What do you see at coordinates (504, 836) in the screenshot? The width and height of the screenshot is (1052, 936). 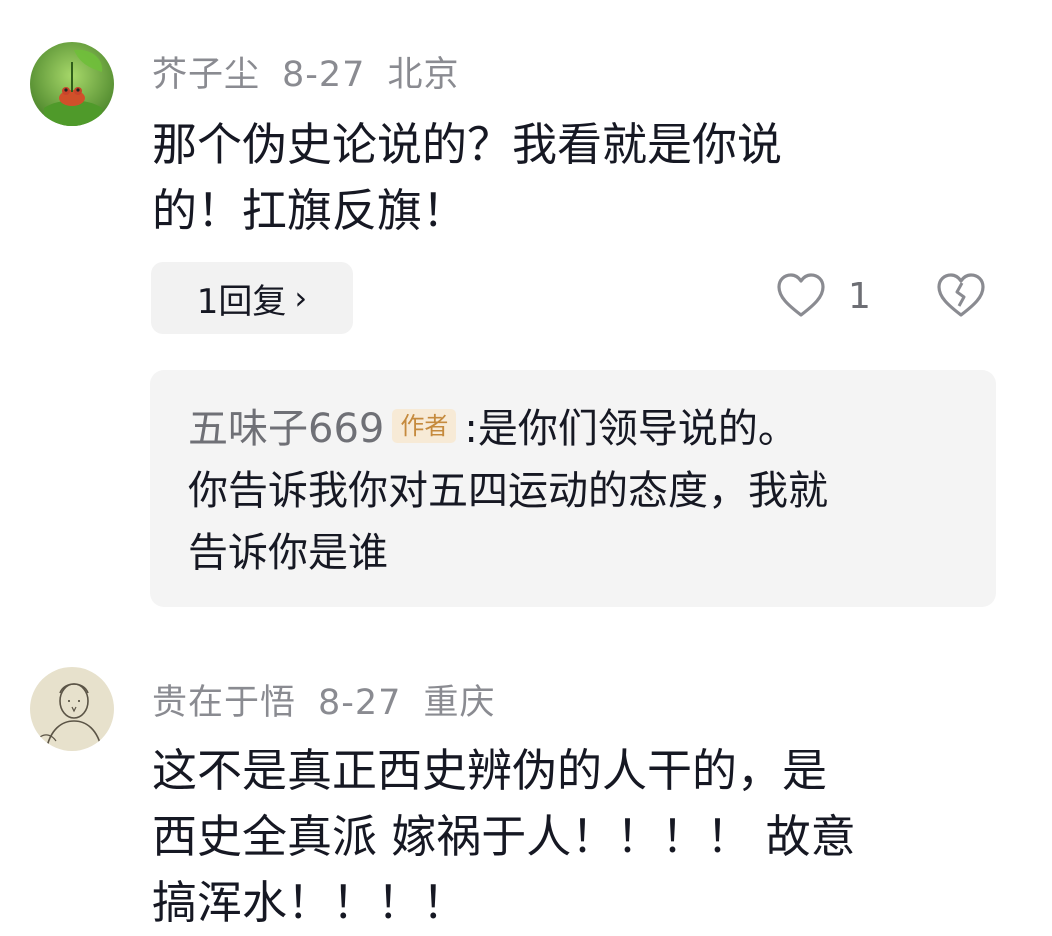 I see `comment-line: 西史全真派 嫁祸于人！！！！ 故意` at bounding box center [504, 836].